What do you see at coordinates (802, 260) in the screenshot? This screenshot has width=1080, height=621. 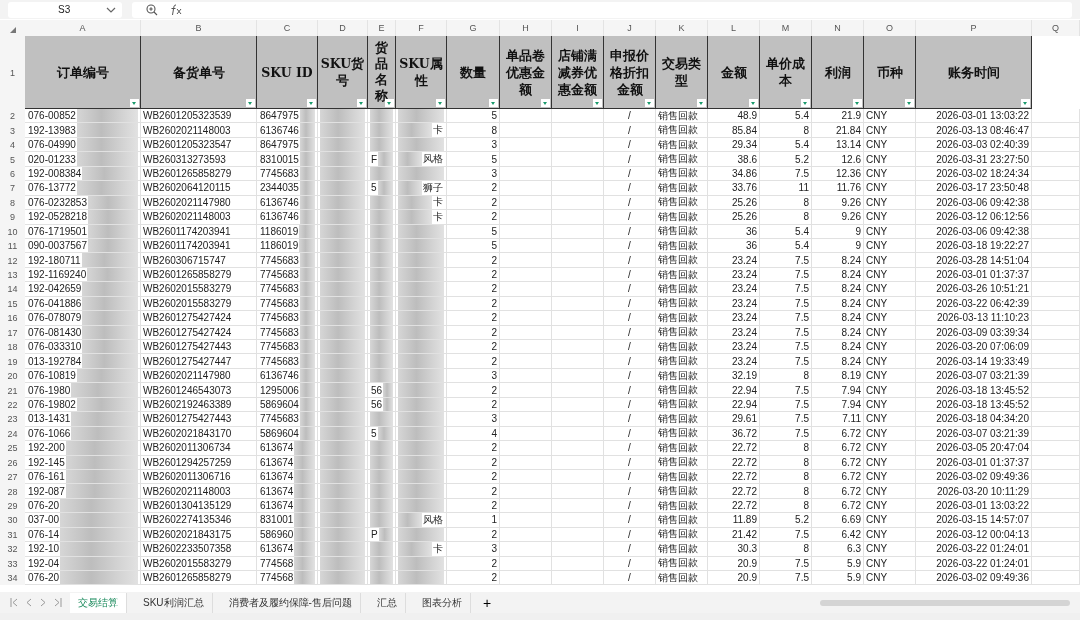 I see `table-cell: 7.5` at bounding box center [802, 260].